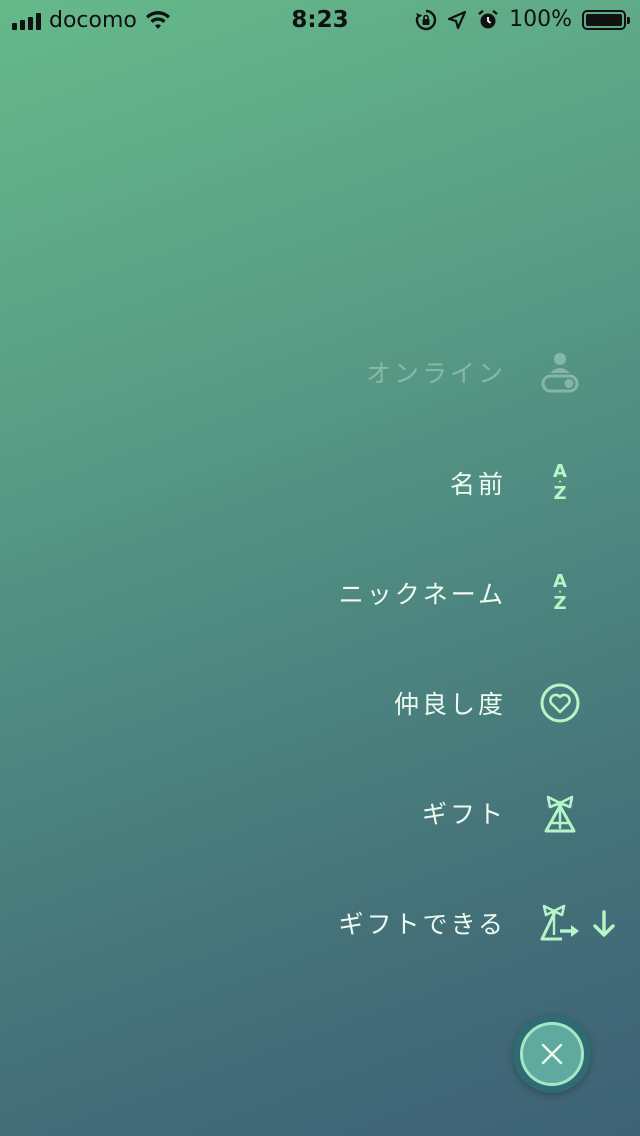 This screenshot has height=1136, width=640. I want to click on sort-option-friendship: 仲良し度, so click(490, 703).